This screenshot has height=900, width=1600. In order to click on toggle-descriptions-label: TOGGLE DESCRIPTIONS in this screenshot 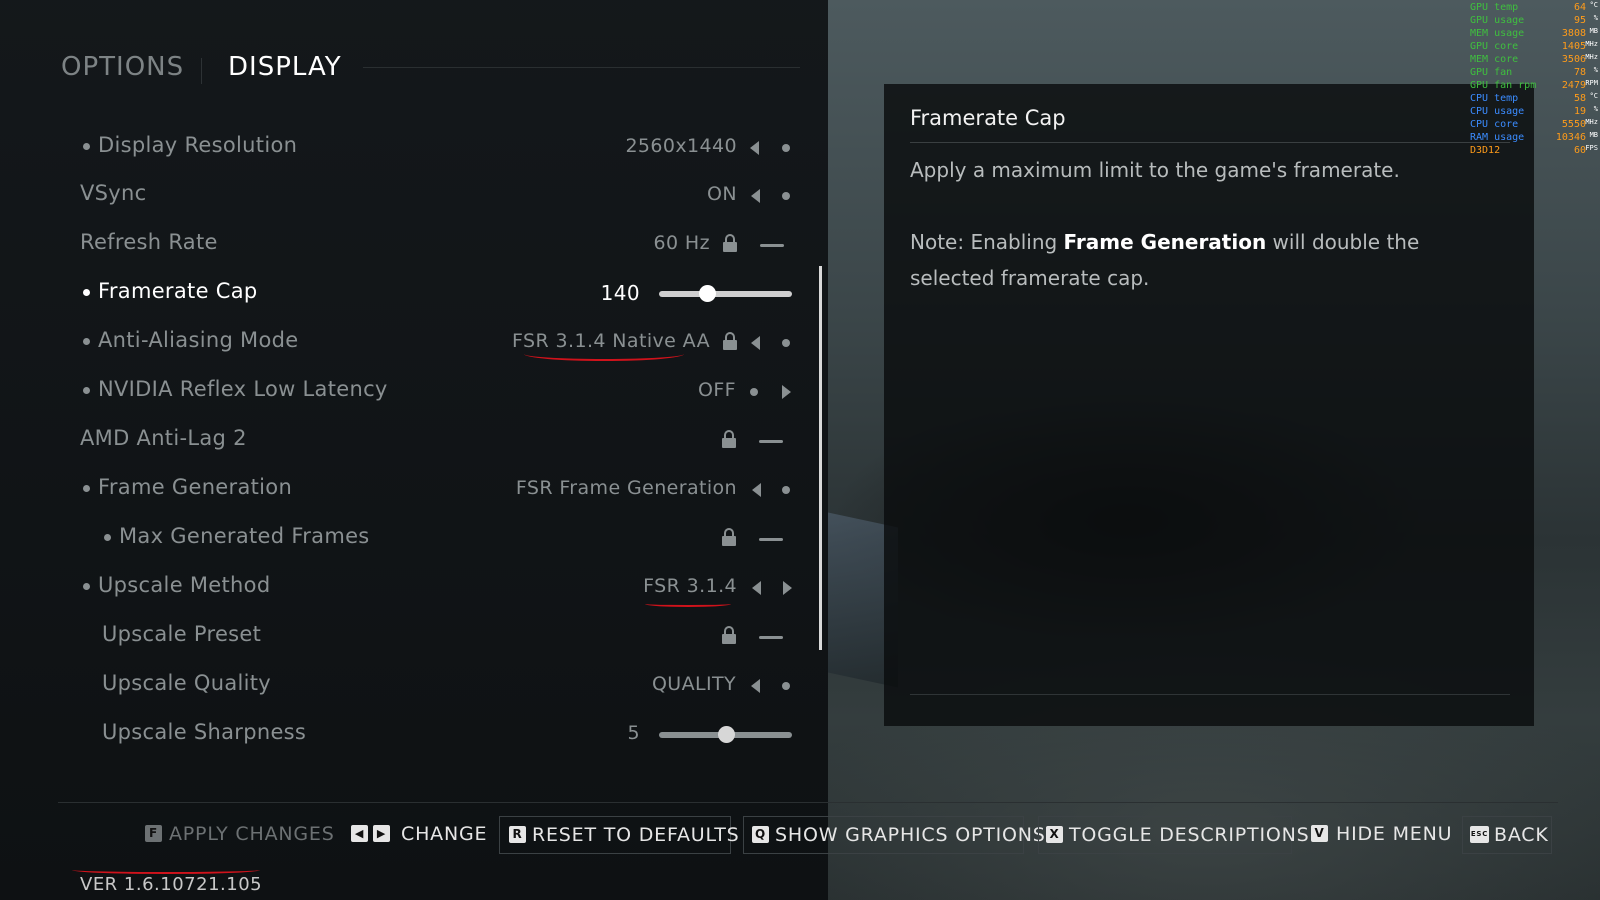, I will do `click(1189, 835)`.